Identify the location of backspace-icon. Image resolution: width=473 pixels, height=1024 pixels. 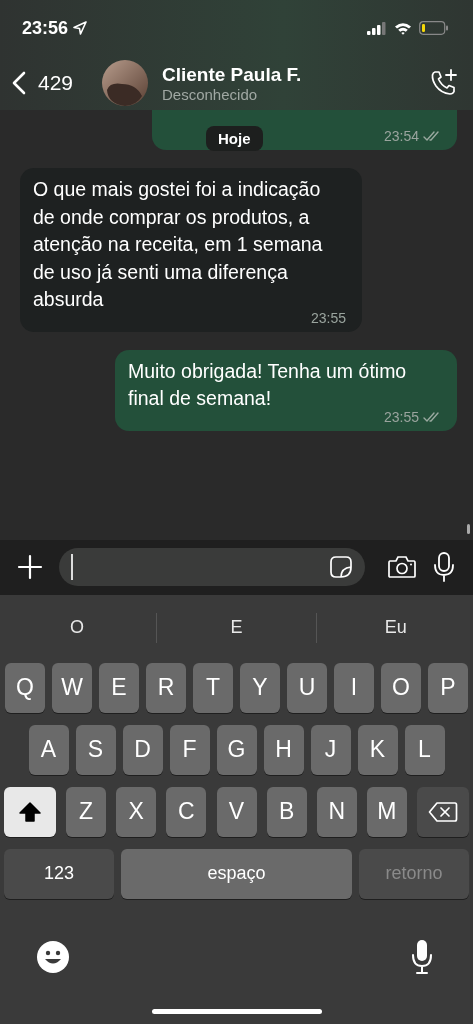
(443, 811).